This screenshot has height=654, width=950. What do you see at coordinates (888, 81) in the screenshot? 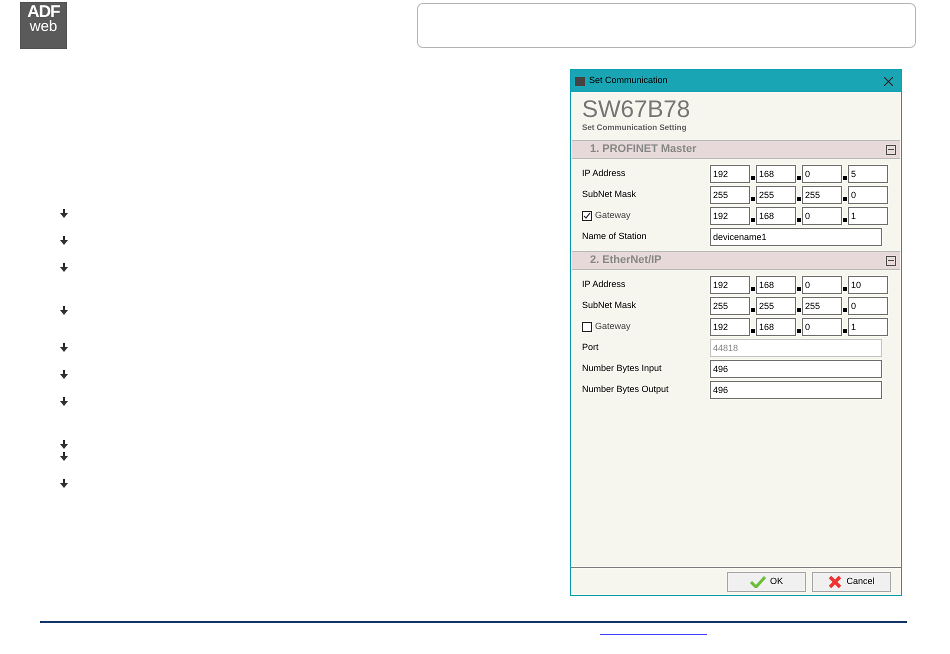
I see `close-icon` at bounding box center [888, 81].